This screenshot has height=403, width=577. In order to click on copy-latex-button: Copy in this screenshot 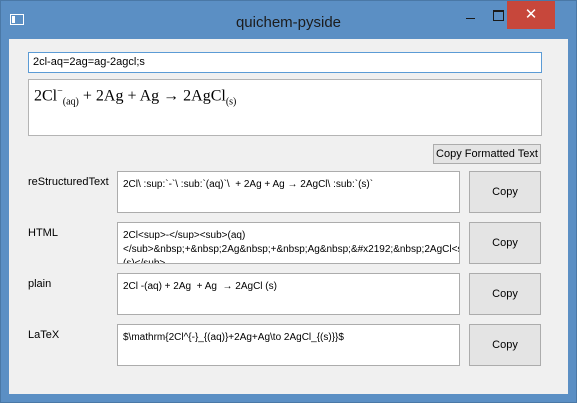, I will do `click(505, 345)`.